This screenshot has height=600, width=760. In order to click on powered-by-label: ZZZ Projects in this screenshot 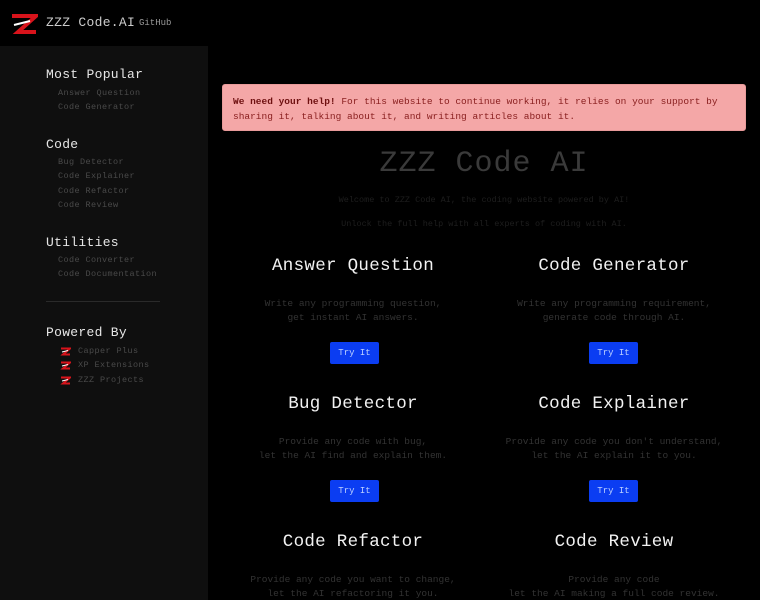, I will do `click(111, 380)`.